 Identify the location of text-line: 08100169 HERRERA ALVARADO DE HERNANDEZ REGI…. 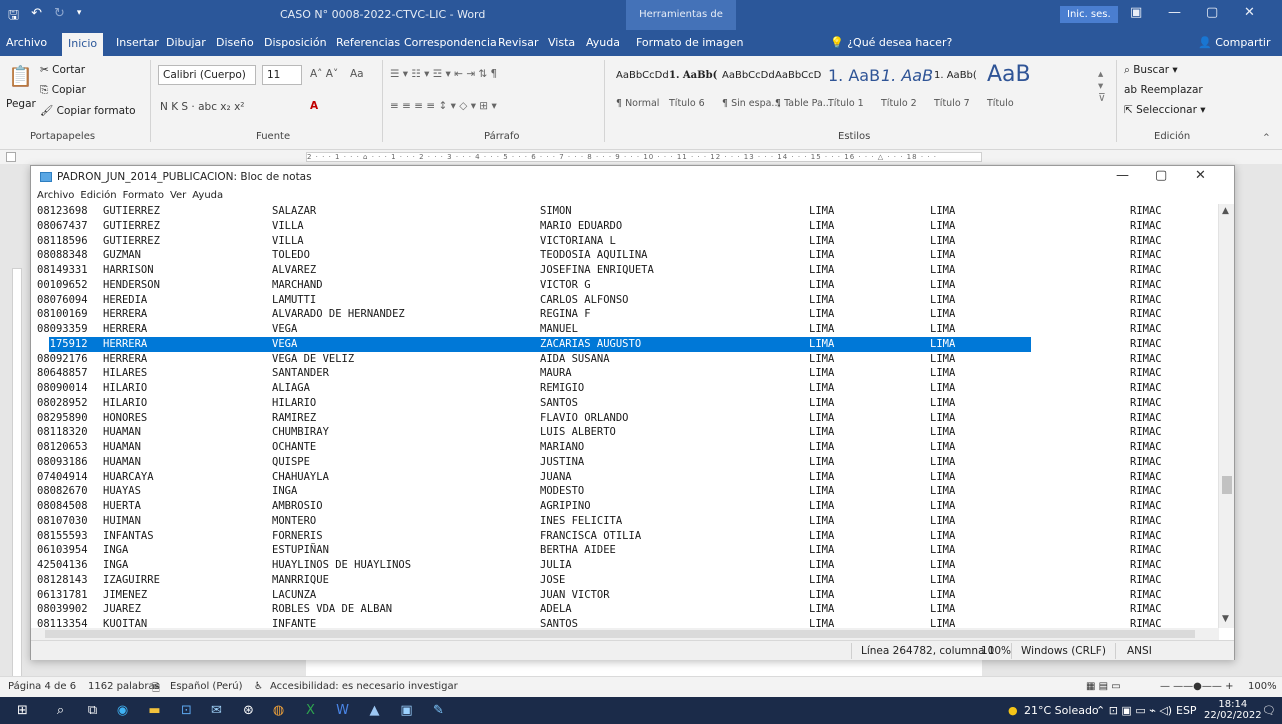
(625, 314).